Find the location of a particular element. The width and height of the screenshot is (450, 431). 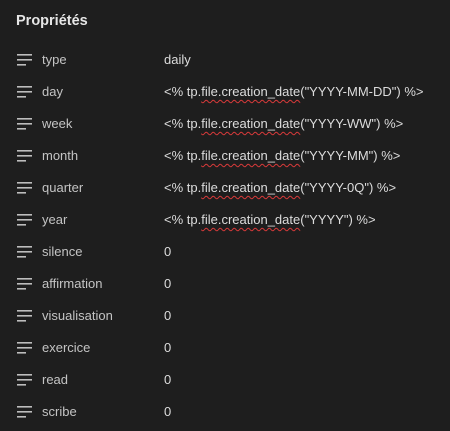

property-row: read 0 is located at coordinates (225, 380).